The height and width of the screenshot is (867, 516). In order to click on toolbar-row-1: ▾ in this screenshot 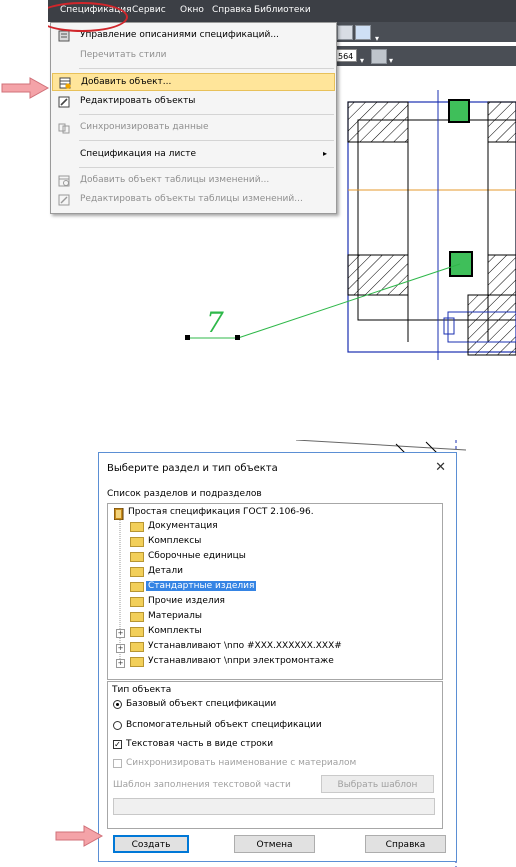, I will do `click(424, 32)`.